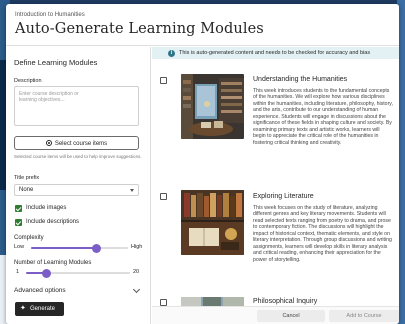 The height and width of the screenshot is (324, 405). What do you see at coordinates (19, 247) in the screenshot?
I see `complexity-low-label: Low` at bounding box center [19, 247].